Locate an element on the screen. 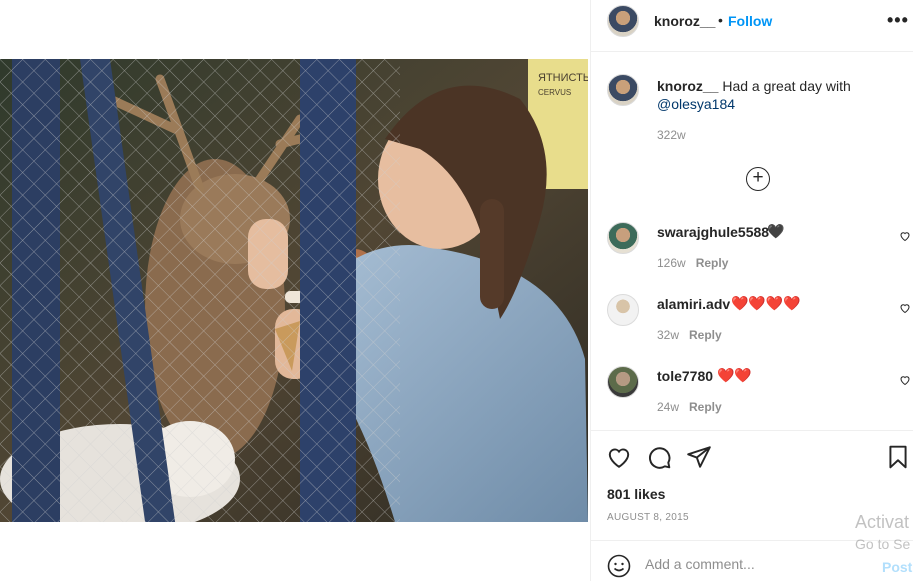 Image resolution: width=913 pixels, height=581 pixels. comment-meta: 126w Reply is located at coordinates (692, 263).